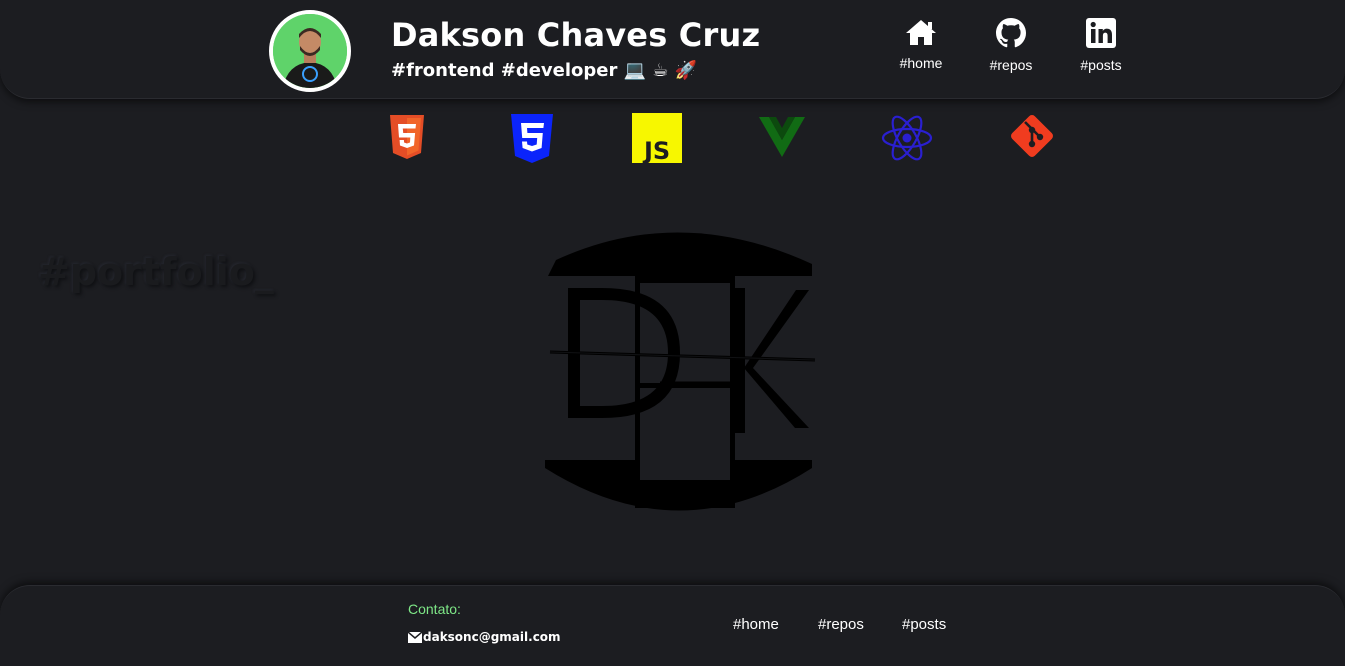  I want to click on tagline: #frontend #developer 💻 ☕ 🚀, so click(544, 70).